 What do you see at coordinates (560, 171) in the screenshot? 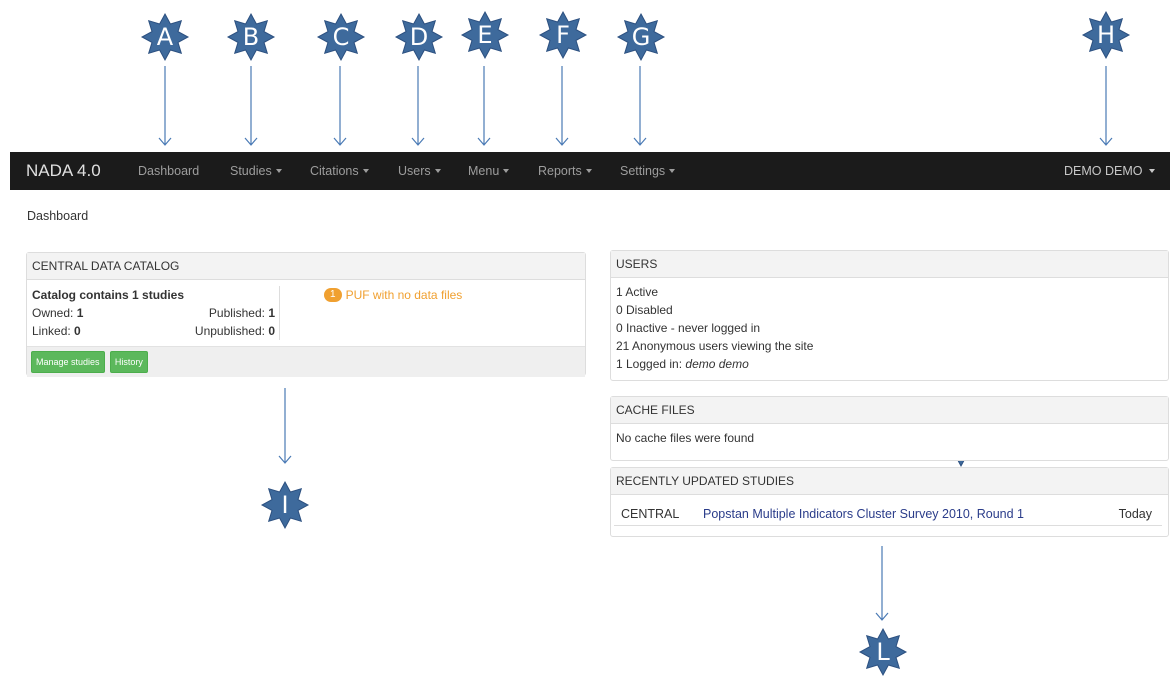
I see `nav-reports-label: Reports` at bounding box center [560, 171].